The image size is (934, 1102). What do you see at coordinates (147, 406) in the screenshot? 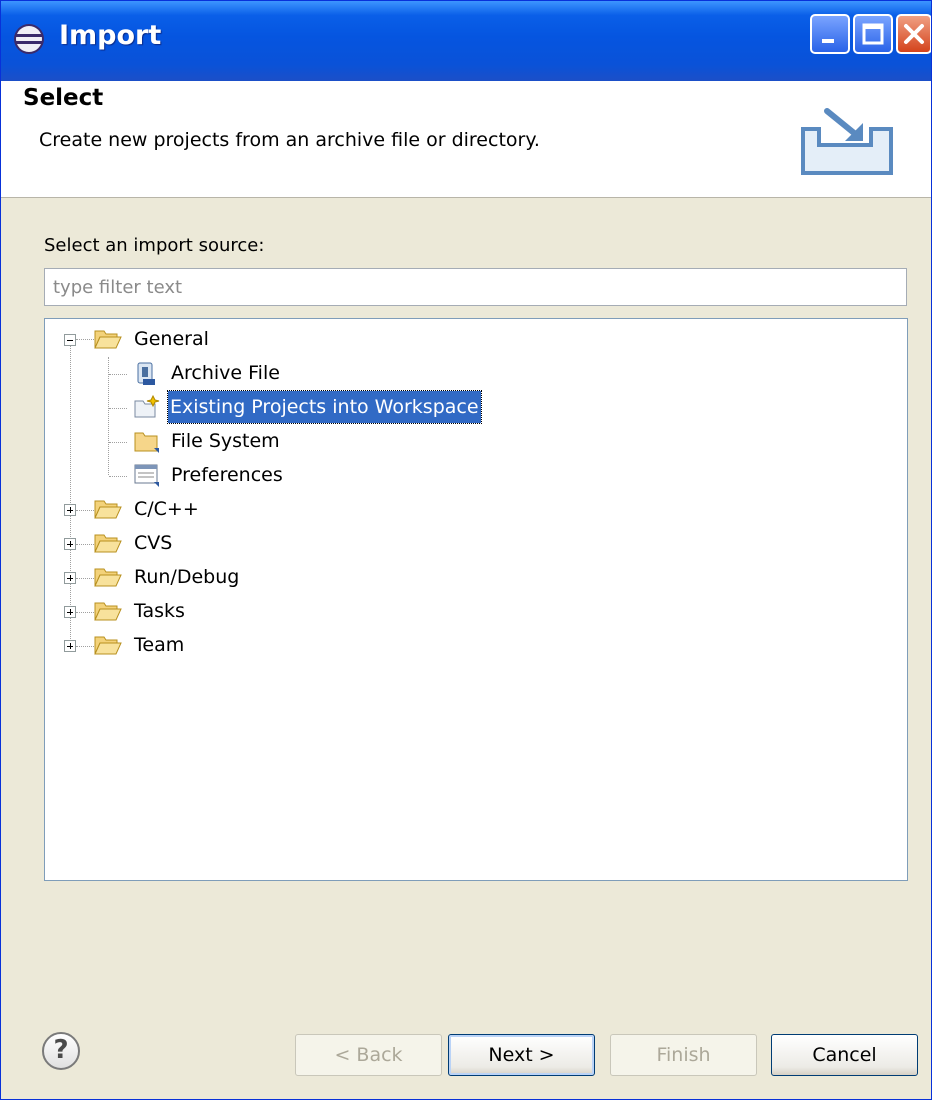
I see `project-folder-icon` at bounding box center [147, 406].